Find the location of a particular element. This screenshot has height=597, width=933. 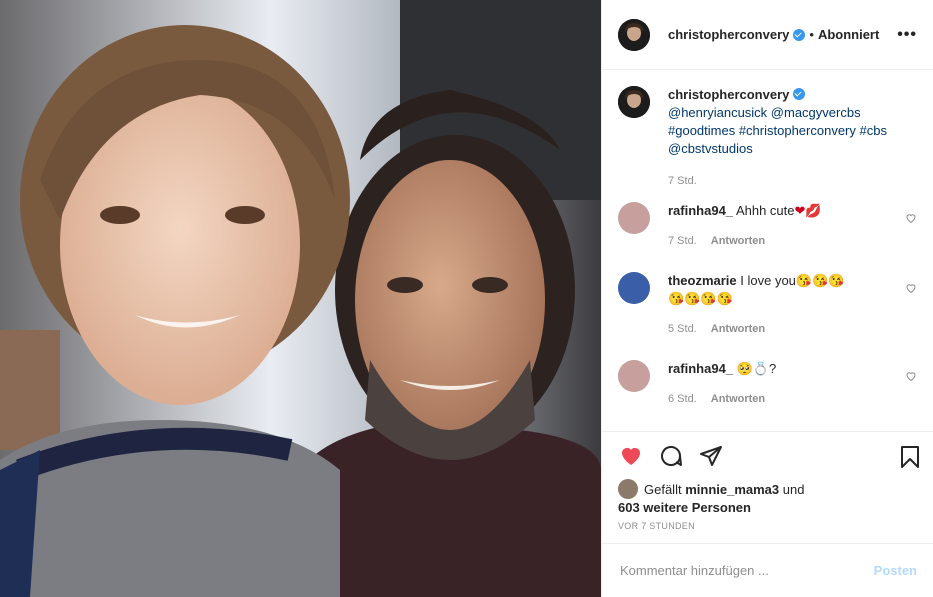

add-comment-bar: Posten is located at coordinates (767, 570).